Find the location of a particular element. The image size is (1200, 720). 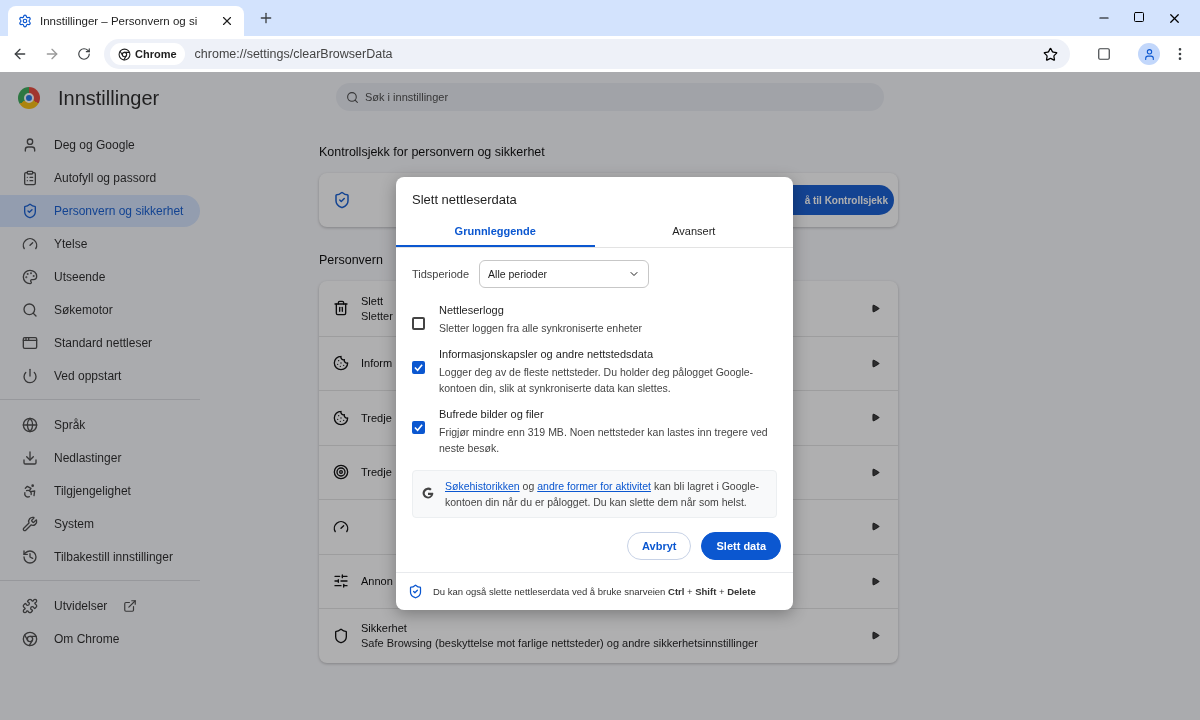

option-title: Bufrede bilder og filer is located at coordinates (492, 414).